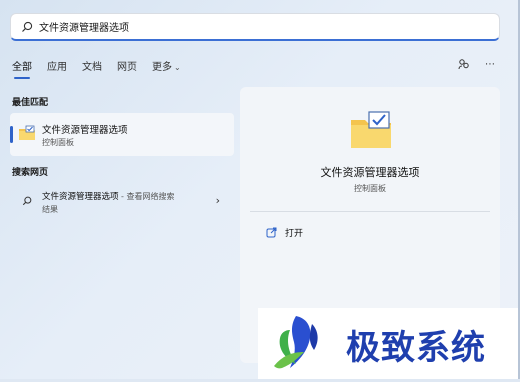  I want to click on search-input, so click(254, 26).